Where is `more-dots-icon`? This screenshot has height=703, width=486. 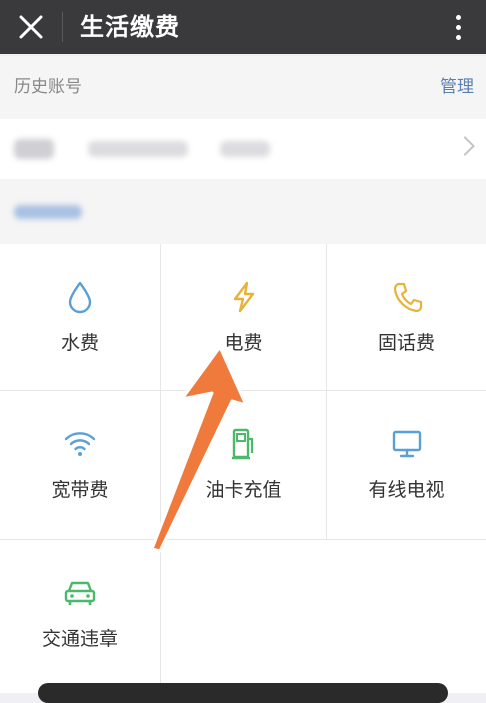
more-dots-icon is located at coordinates (458, 17).